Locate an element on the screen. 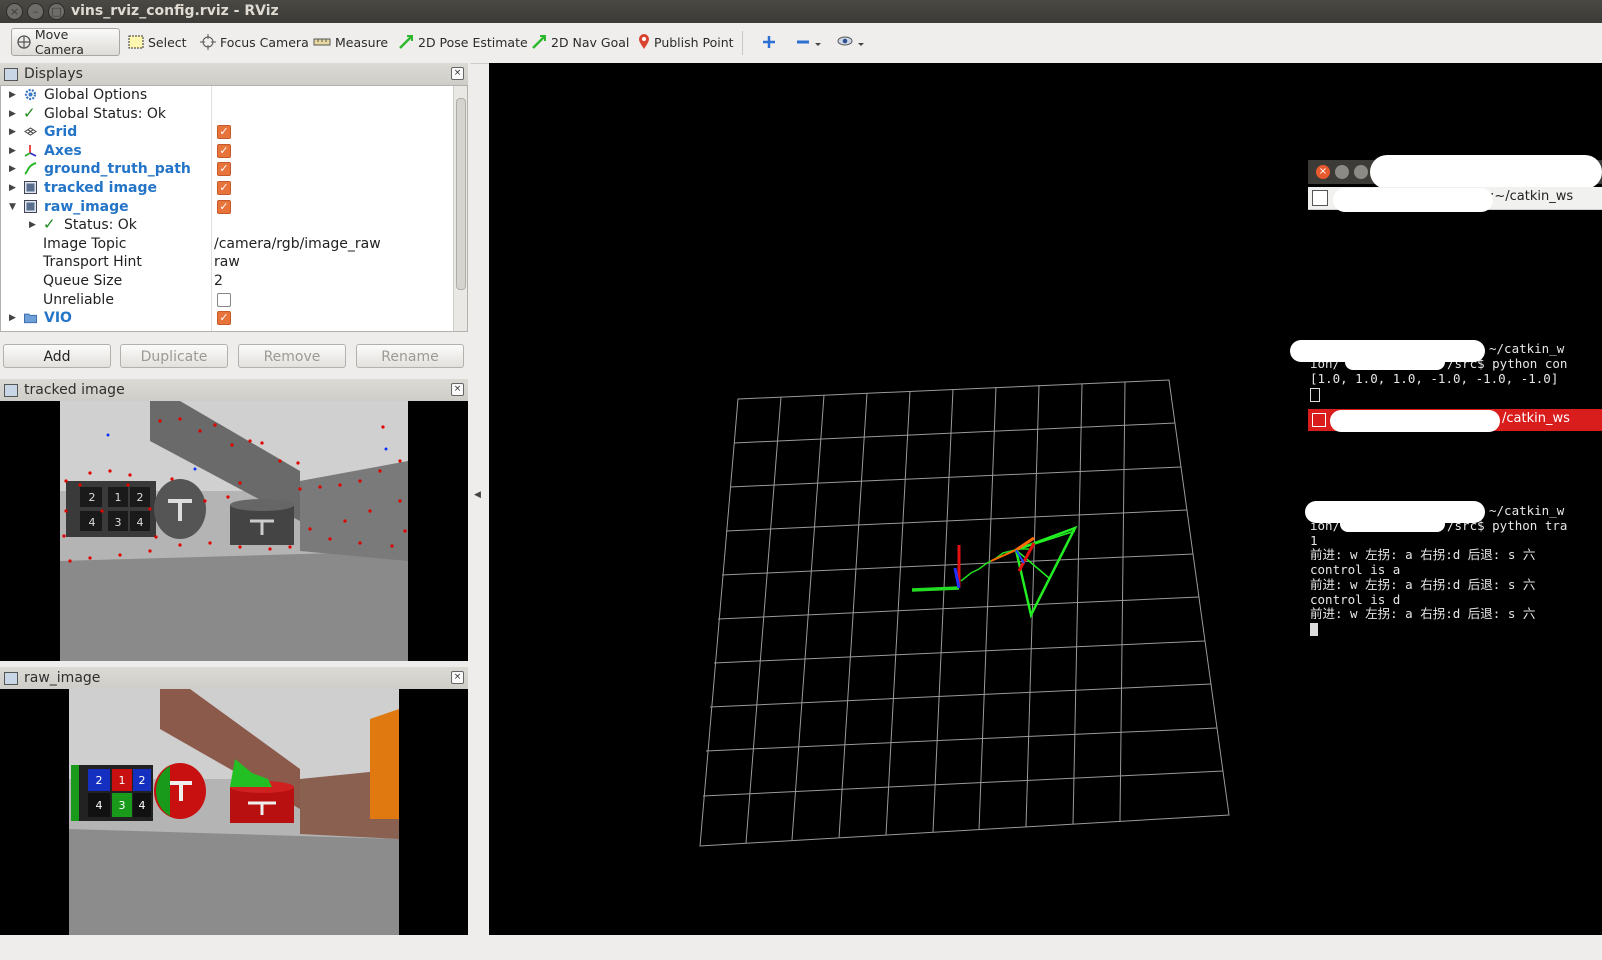 This screenshot has height=960, width=1602. terminal-tab-icon is located at coordinates (1320, 198).